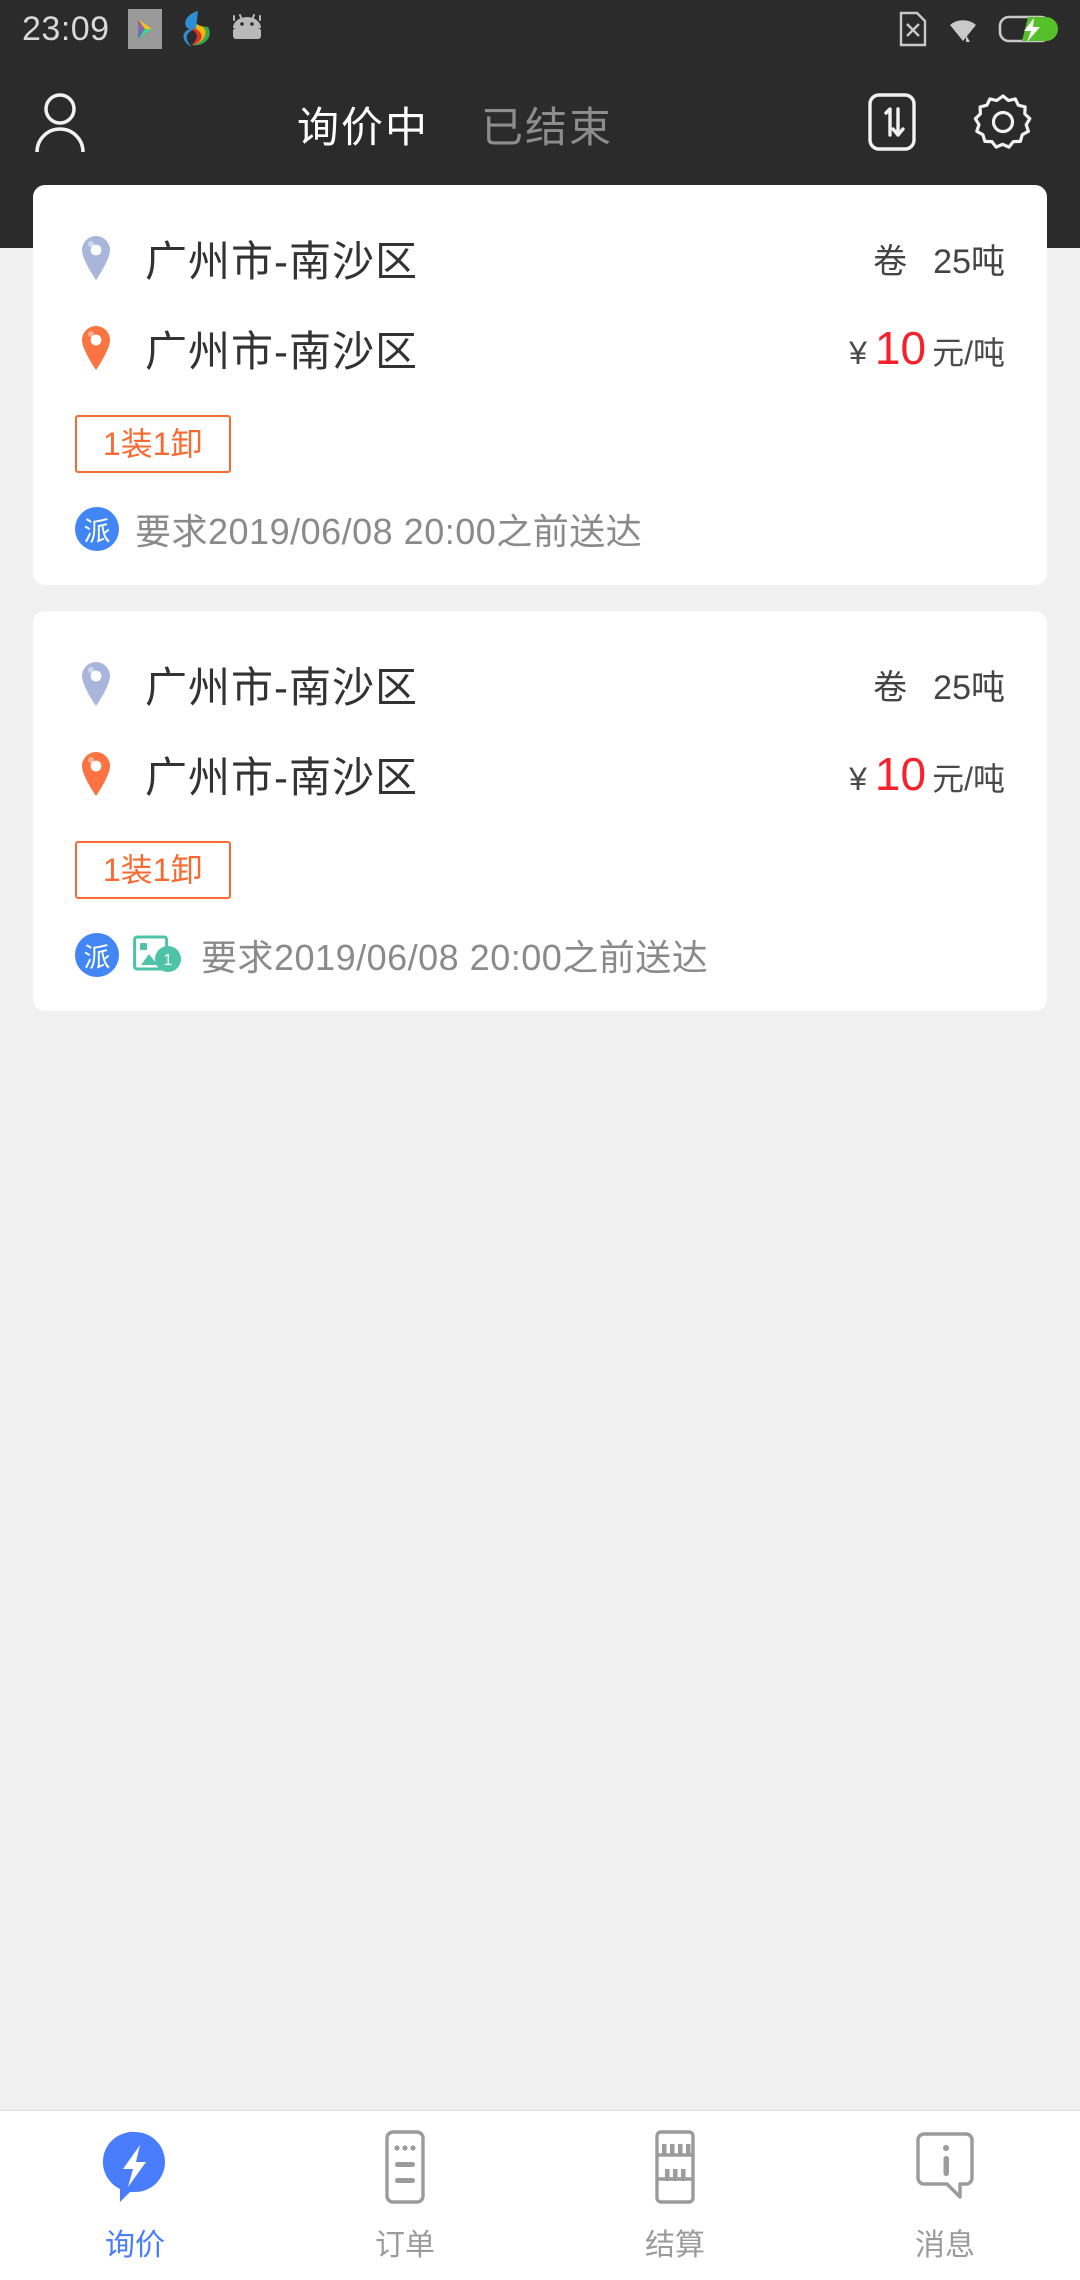 This screenshot has height=2280, width=1080. What do you see at coordinates (1003, 124) in the screenshot?
I see `gear-icon` at bounding box center [1003, 124].